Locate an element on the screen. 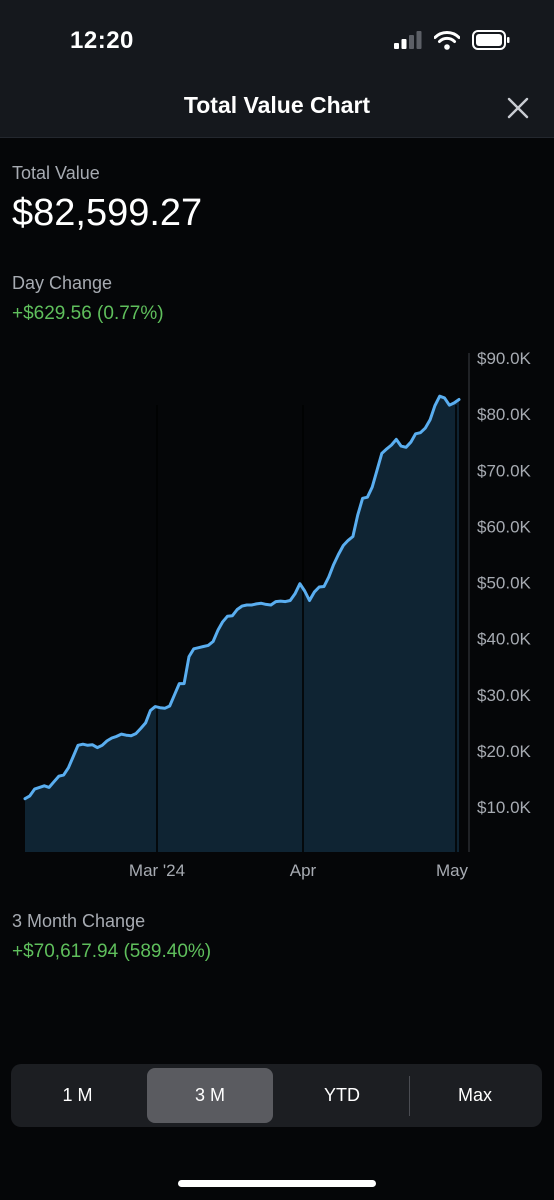  close-button is located at coordinates (518, 108).